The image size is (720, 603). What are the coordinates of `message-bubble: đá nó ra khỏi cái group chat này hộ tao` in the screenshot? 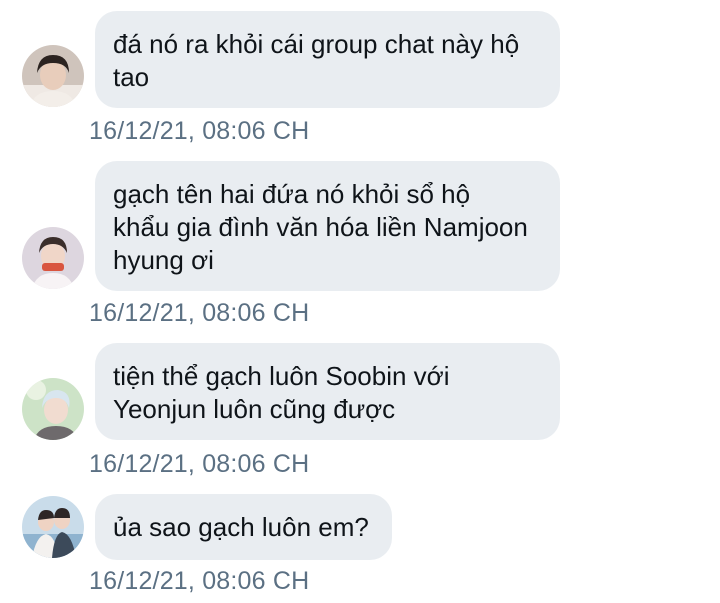 It's located at (327, 59).